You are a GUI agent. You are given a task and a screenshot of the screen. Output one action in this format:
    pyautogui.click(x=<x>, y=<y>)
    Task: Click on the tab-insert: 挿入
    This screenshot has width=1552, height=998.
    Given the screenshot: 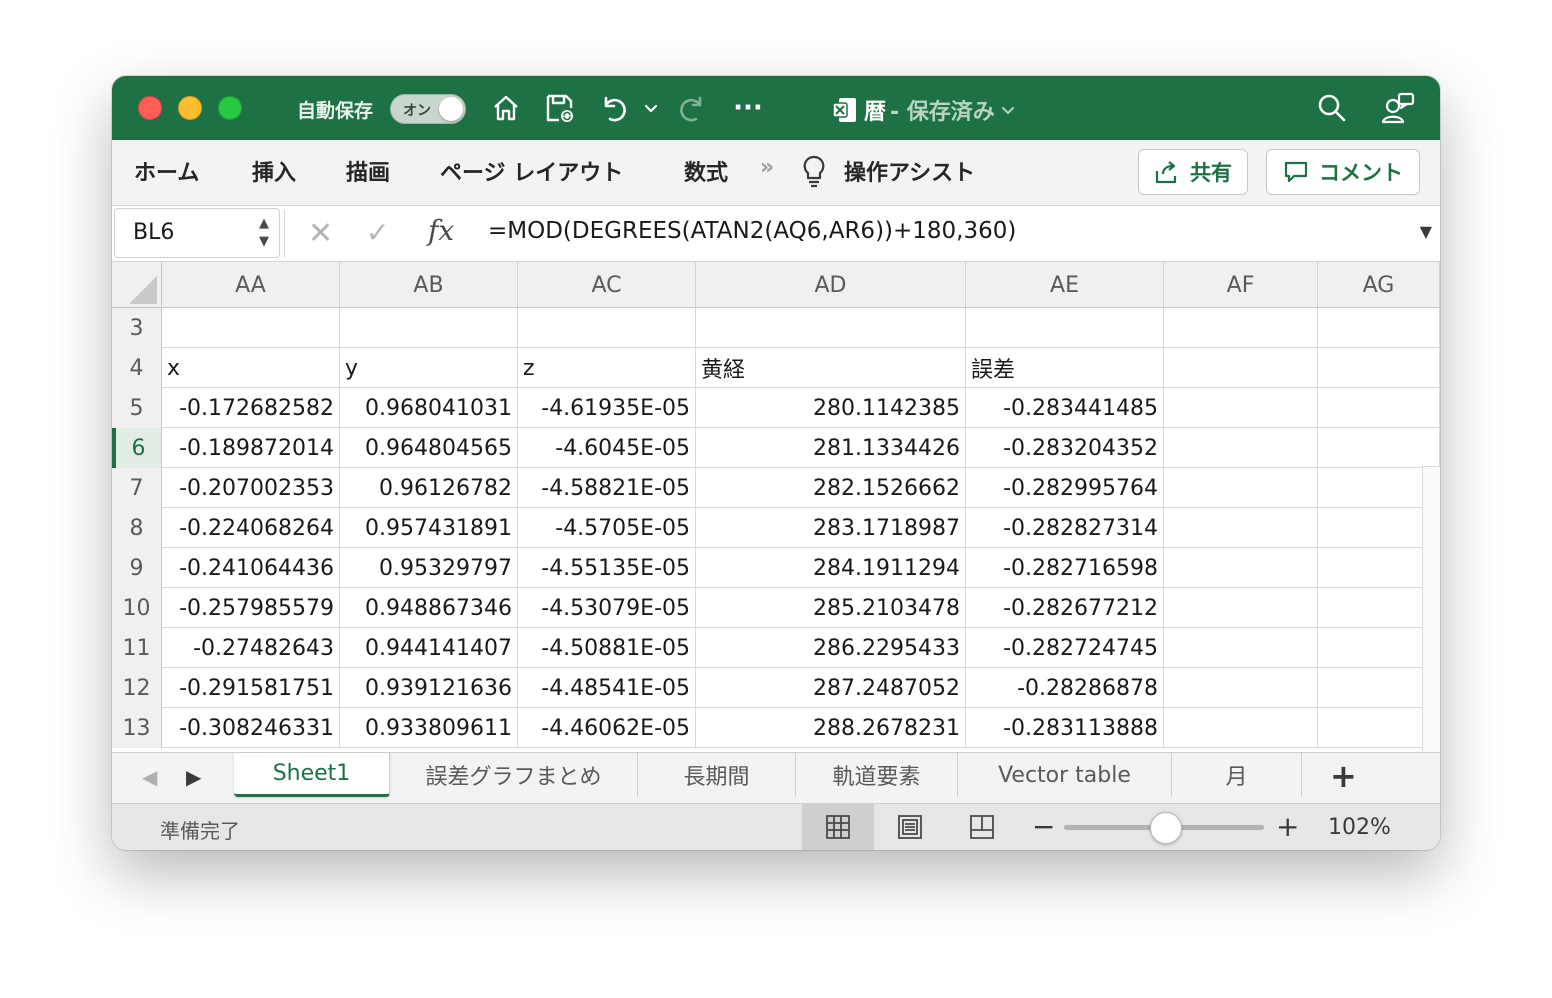 What is the action you would take?
    pyautogui.click(x=274, y=171)
    